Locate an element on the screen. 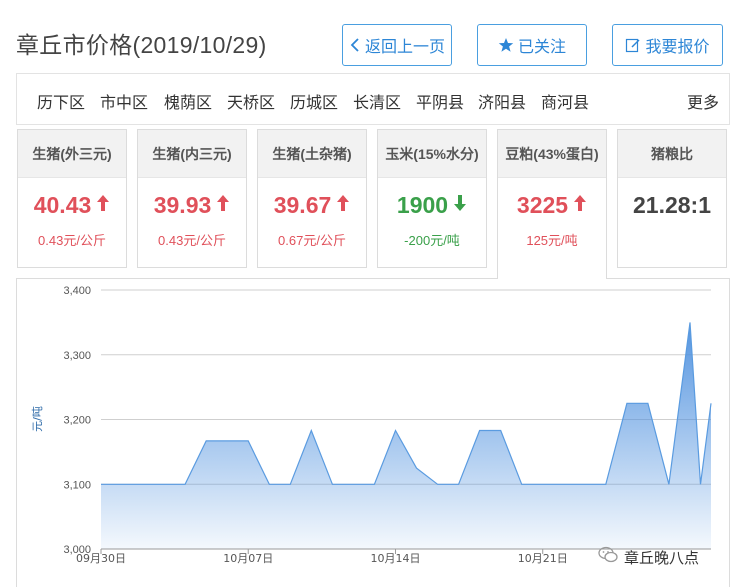  card-title: 玉米(15%水分) is located at coordinates (432, 154).